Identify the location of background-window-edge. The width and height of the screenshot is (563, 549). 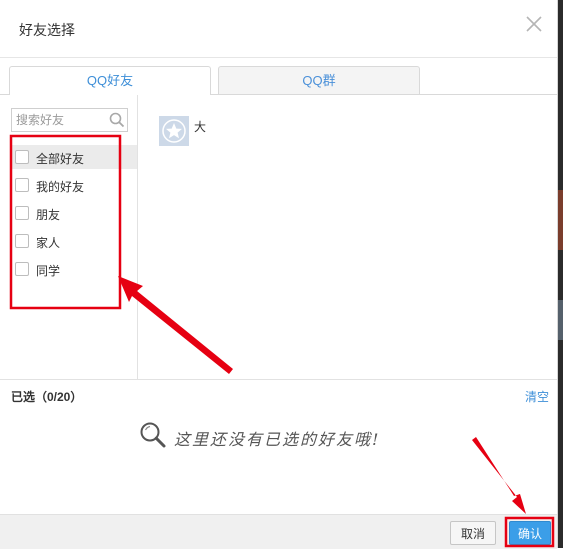
(560, 274).